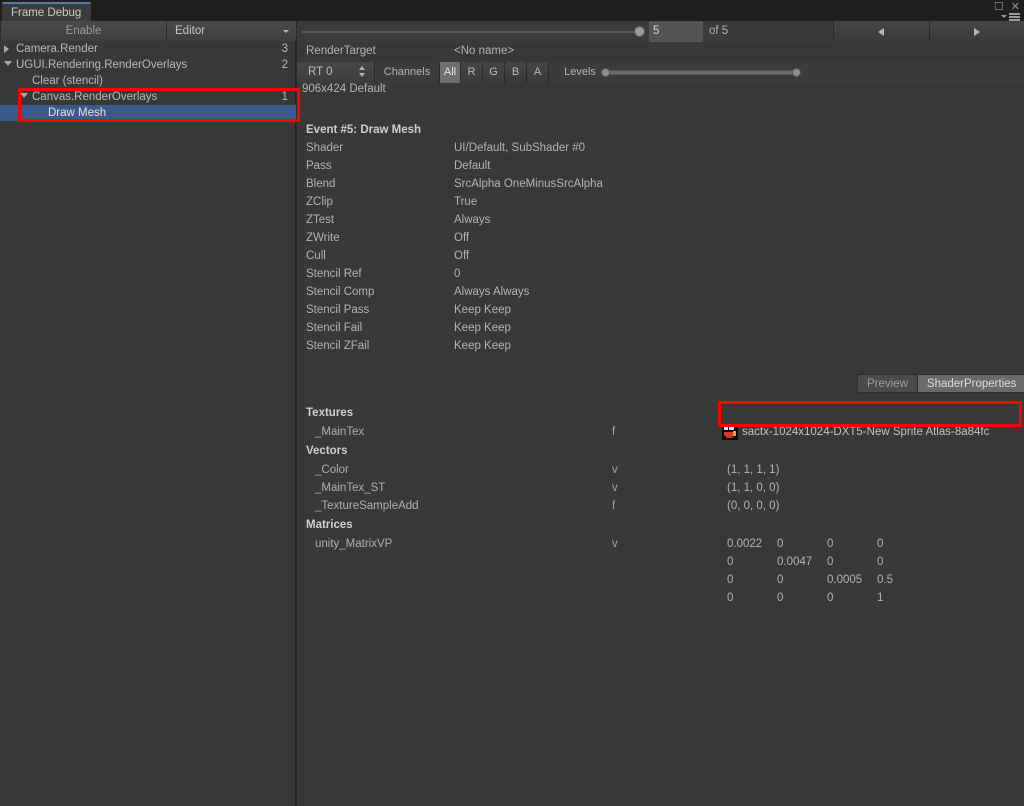  Describe the element at coordinates (796, 72) in the screenshot. I see `levels-max-knob` at that location.